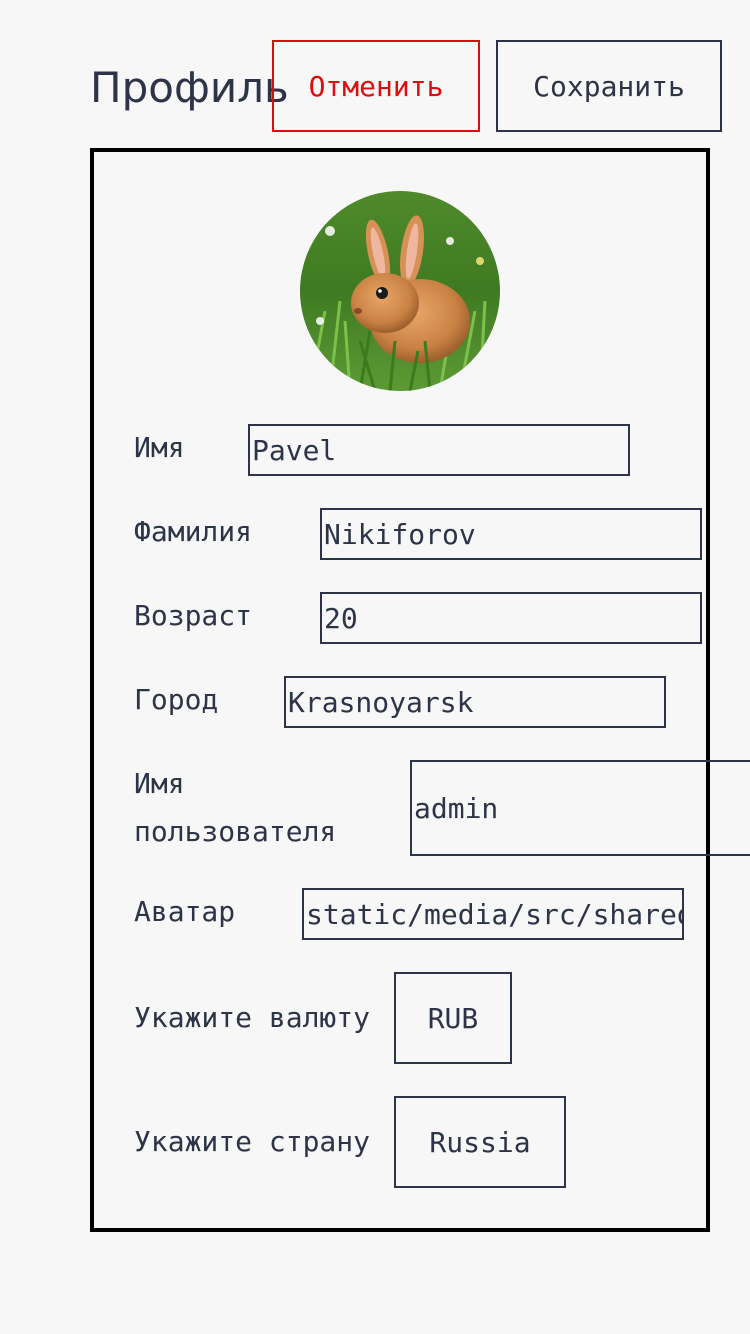 The image size is (750, 1334). What do you see at coordinates (480, 1142) in the screenshot?
I see `country-select: Russia` at bounding box center [480, 1142].